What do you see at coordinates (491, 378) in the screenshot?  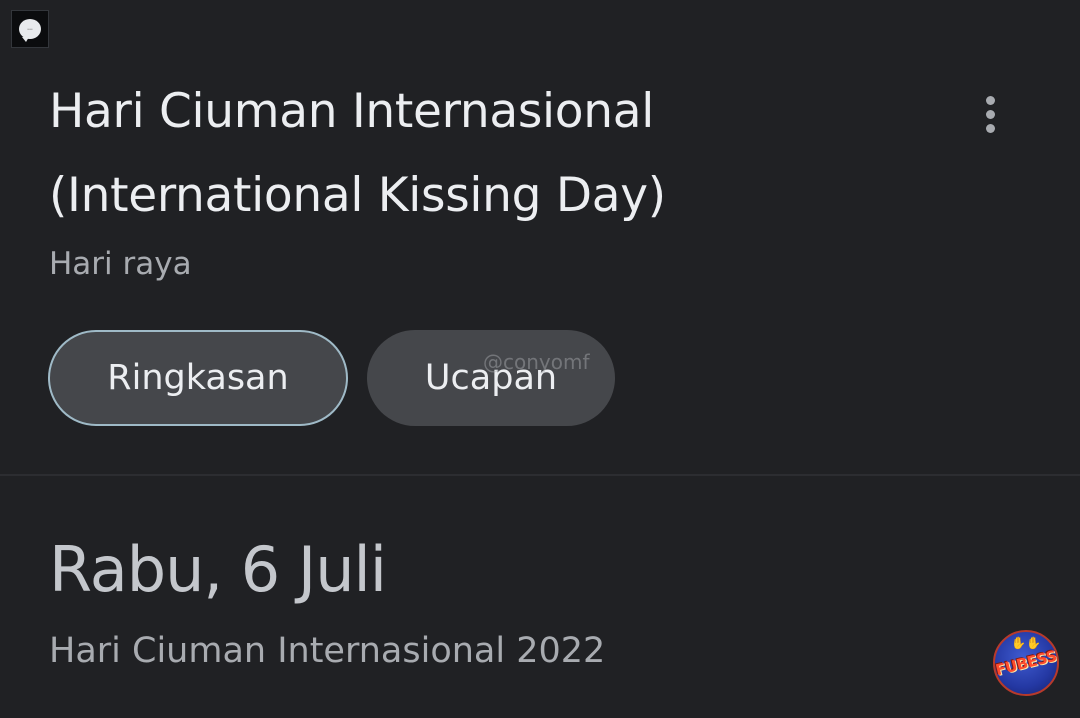 I see `tab-ucapan: Ucapan` at bounding box center [491, 378].